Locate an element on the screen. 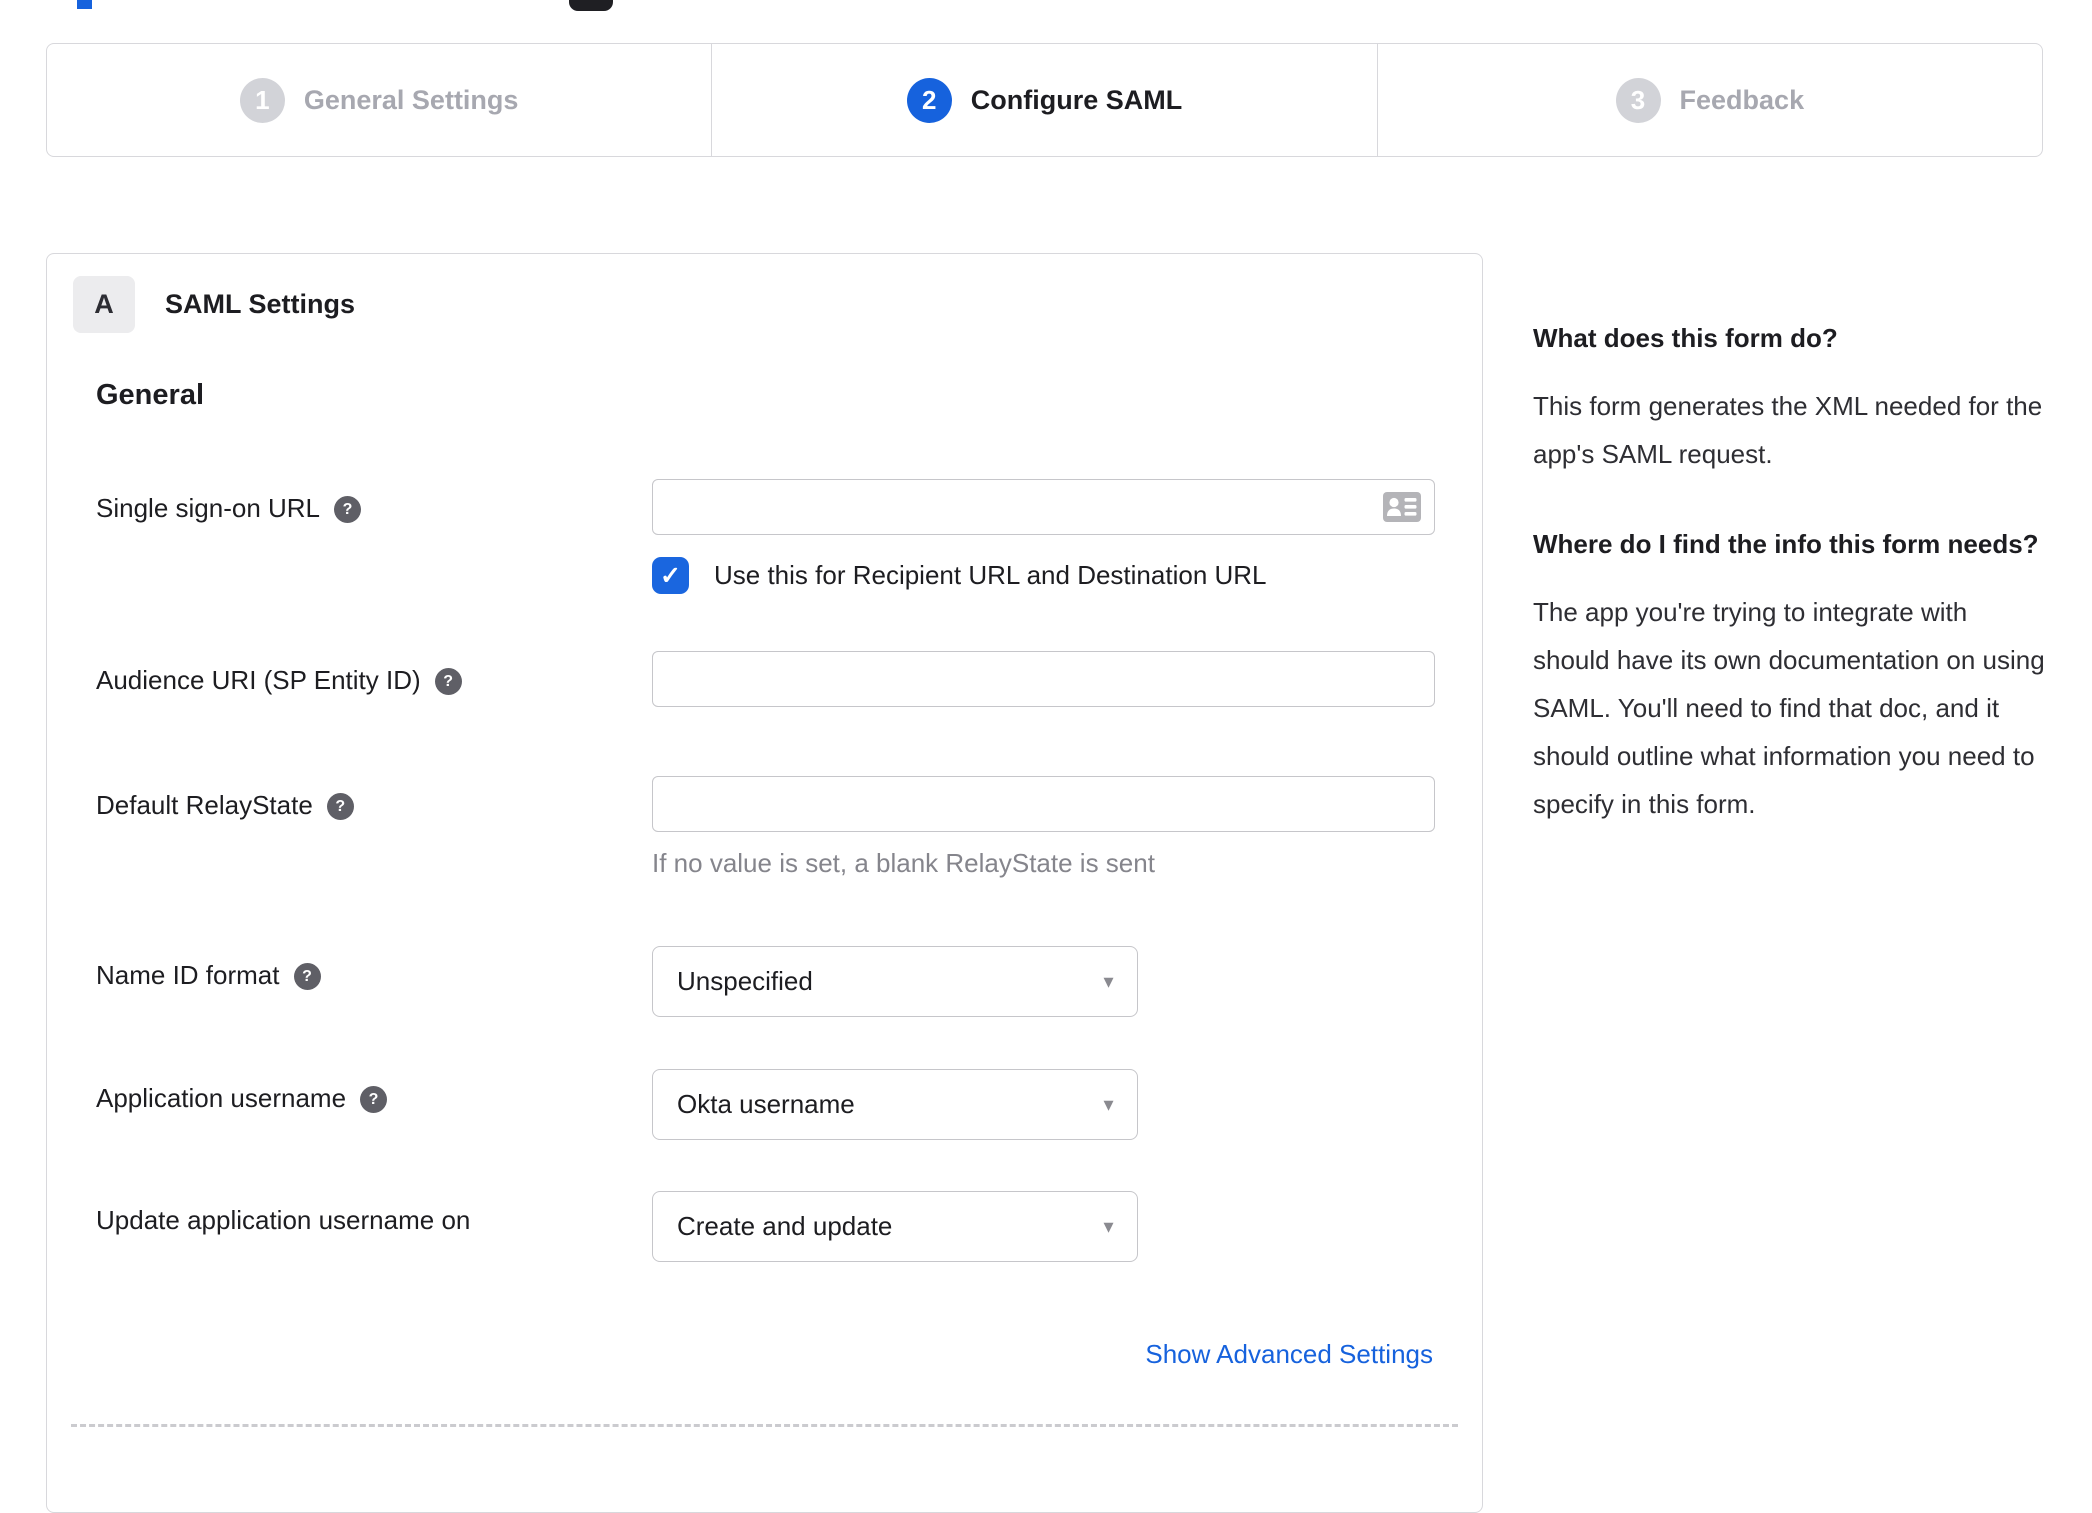  update-username-label-wrap: Update application username on is located at coordinates (374, 1213).